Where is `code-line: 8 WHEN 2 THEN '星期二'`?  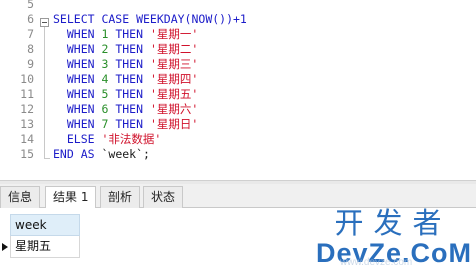 code-line: 8 WHEN 2 THEN '星期二' is located at coordinates (238, 49).